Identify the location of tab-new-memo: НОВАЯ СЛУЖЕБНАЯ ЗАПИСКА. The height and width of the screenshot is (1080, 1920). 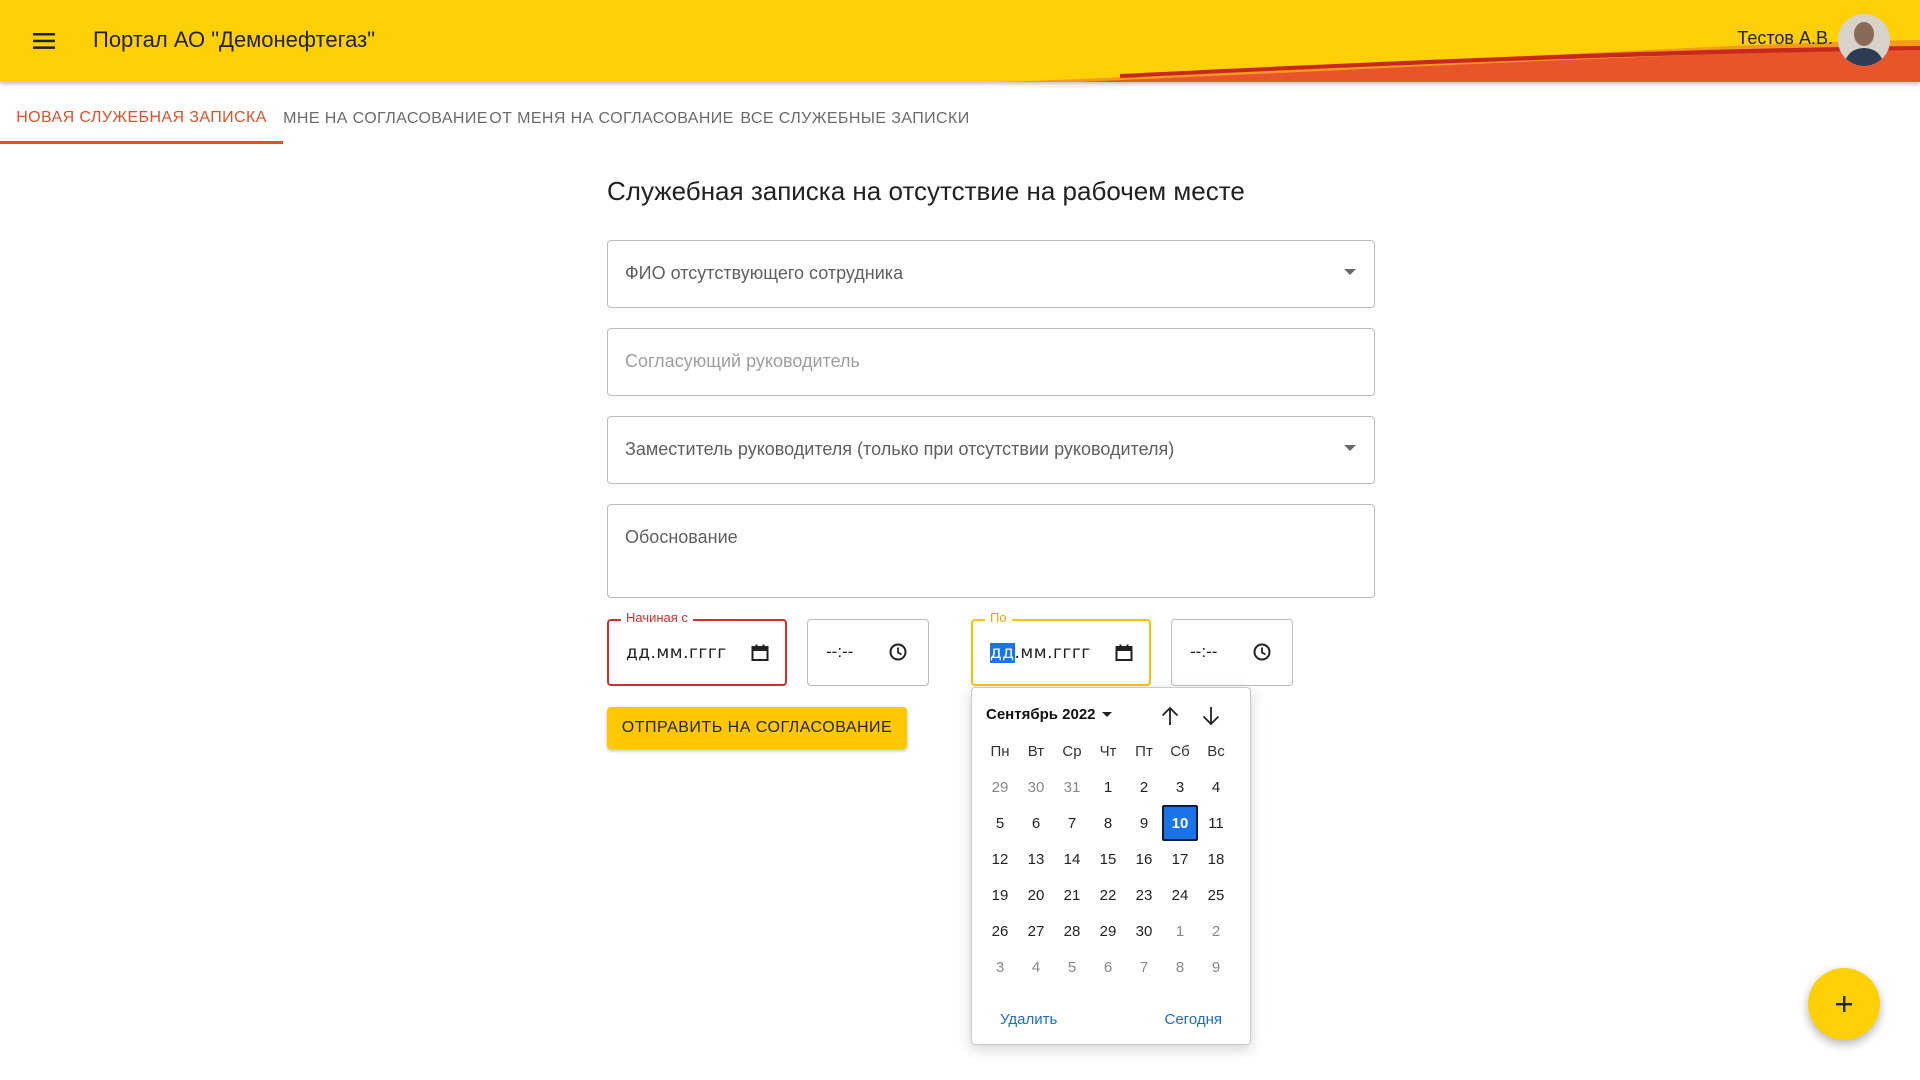
(141, 119).